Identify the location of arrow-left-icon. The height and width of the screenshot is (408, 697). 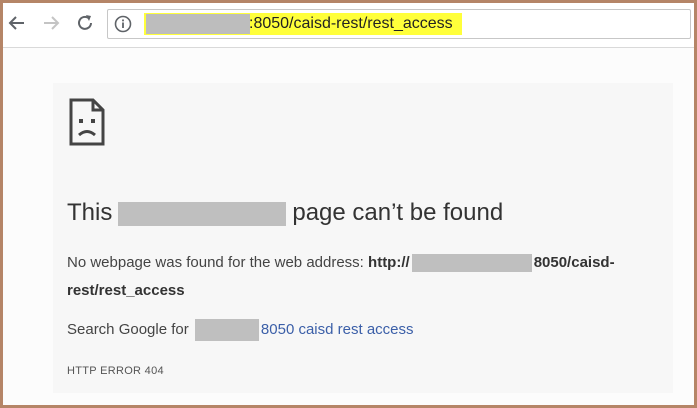
(16, 23).